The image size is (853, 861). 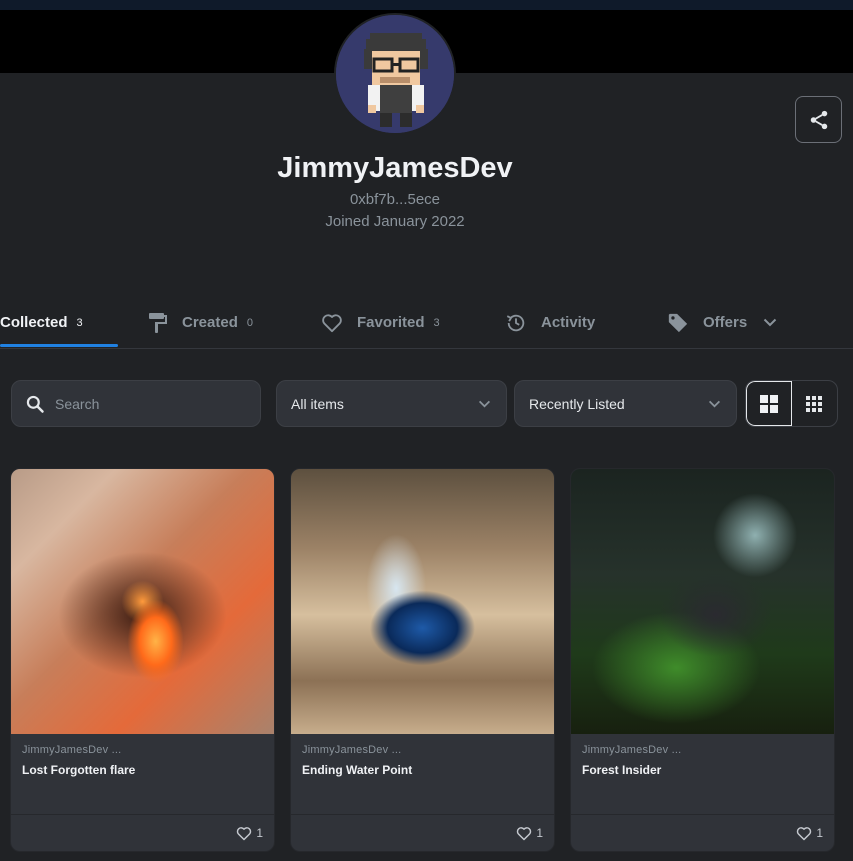 What do you see at coordinates (145, 403) in the screenshot?
I see `search-input` at bounding box center [145, 403].